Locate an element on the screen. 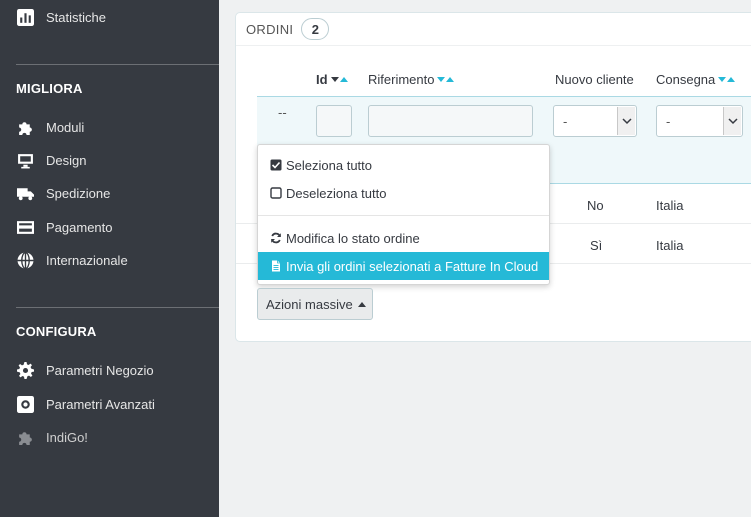  bar-chart-icon is located at coordinates (25, 17).